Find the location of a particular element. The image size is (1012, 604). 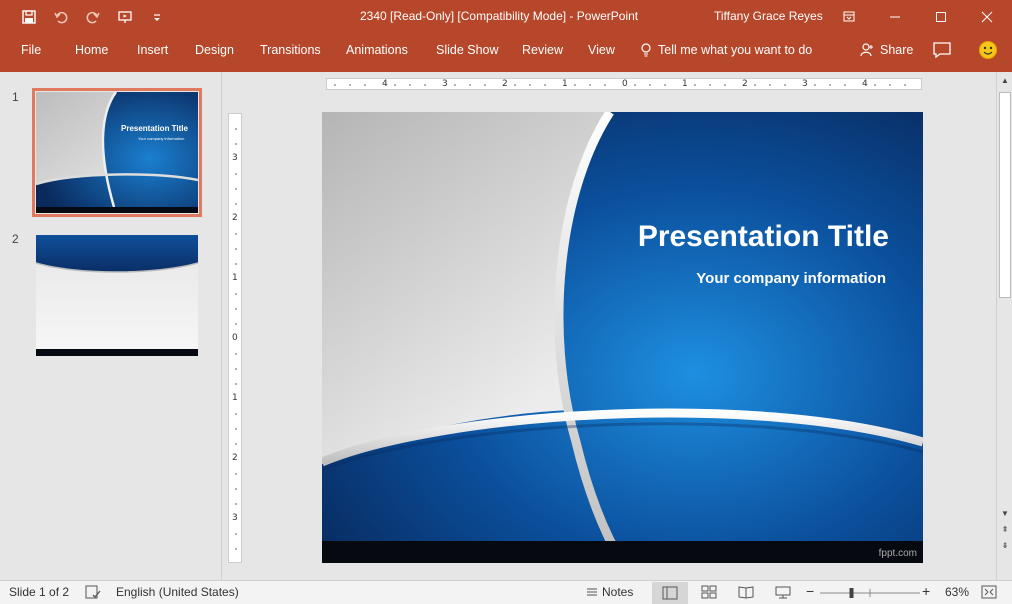

minimize-button is located at coordinates (895, 17).